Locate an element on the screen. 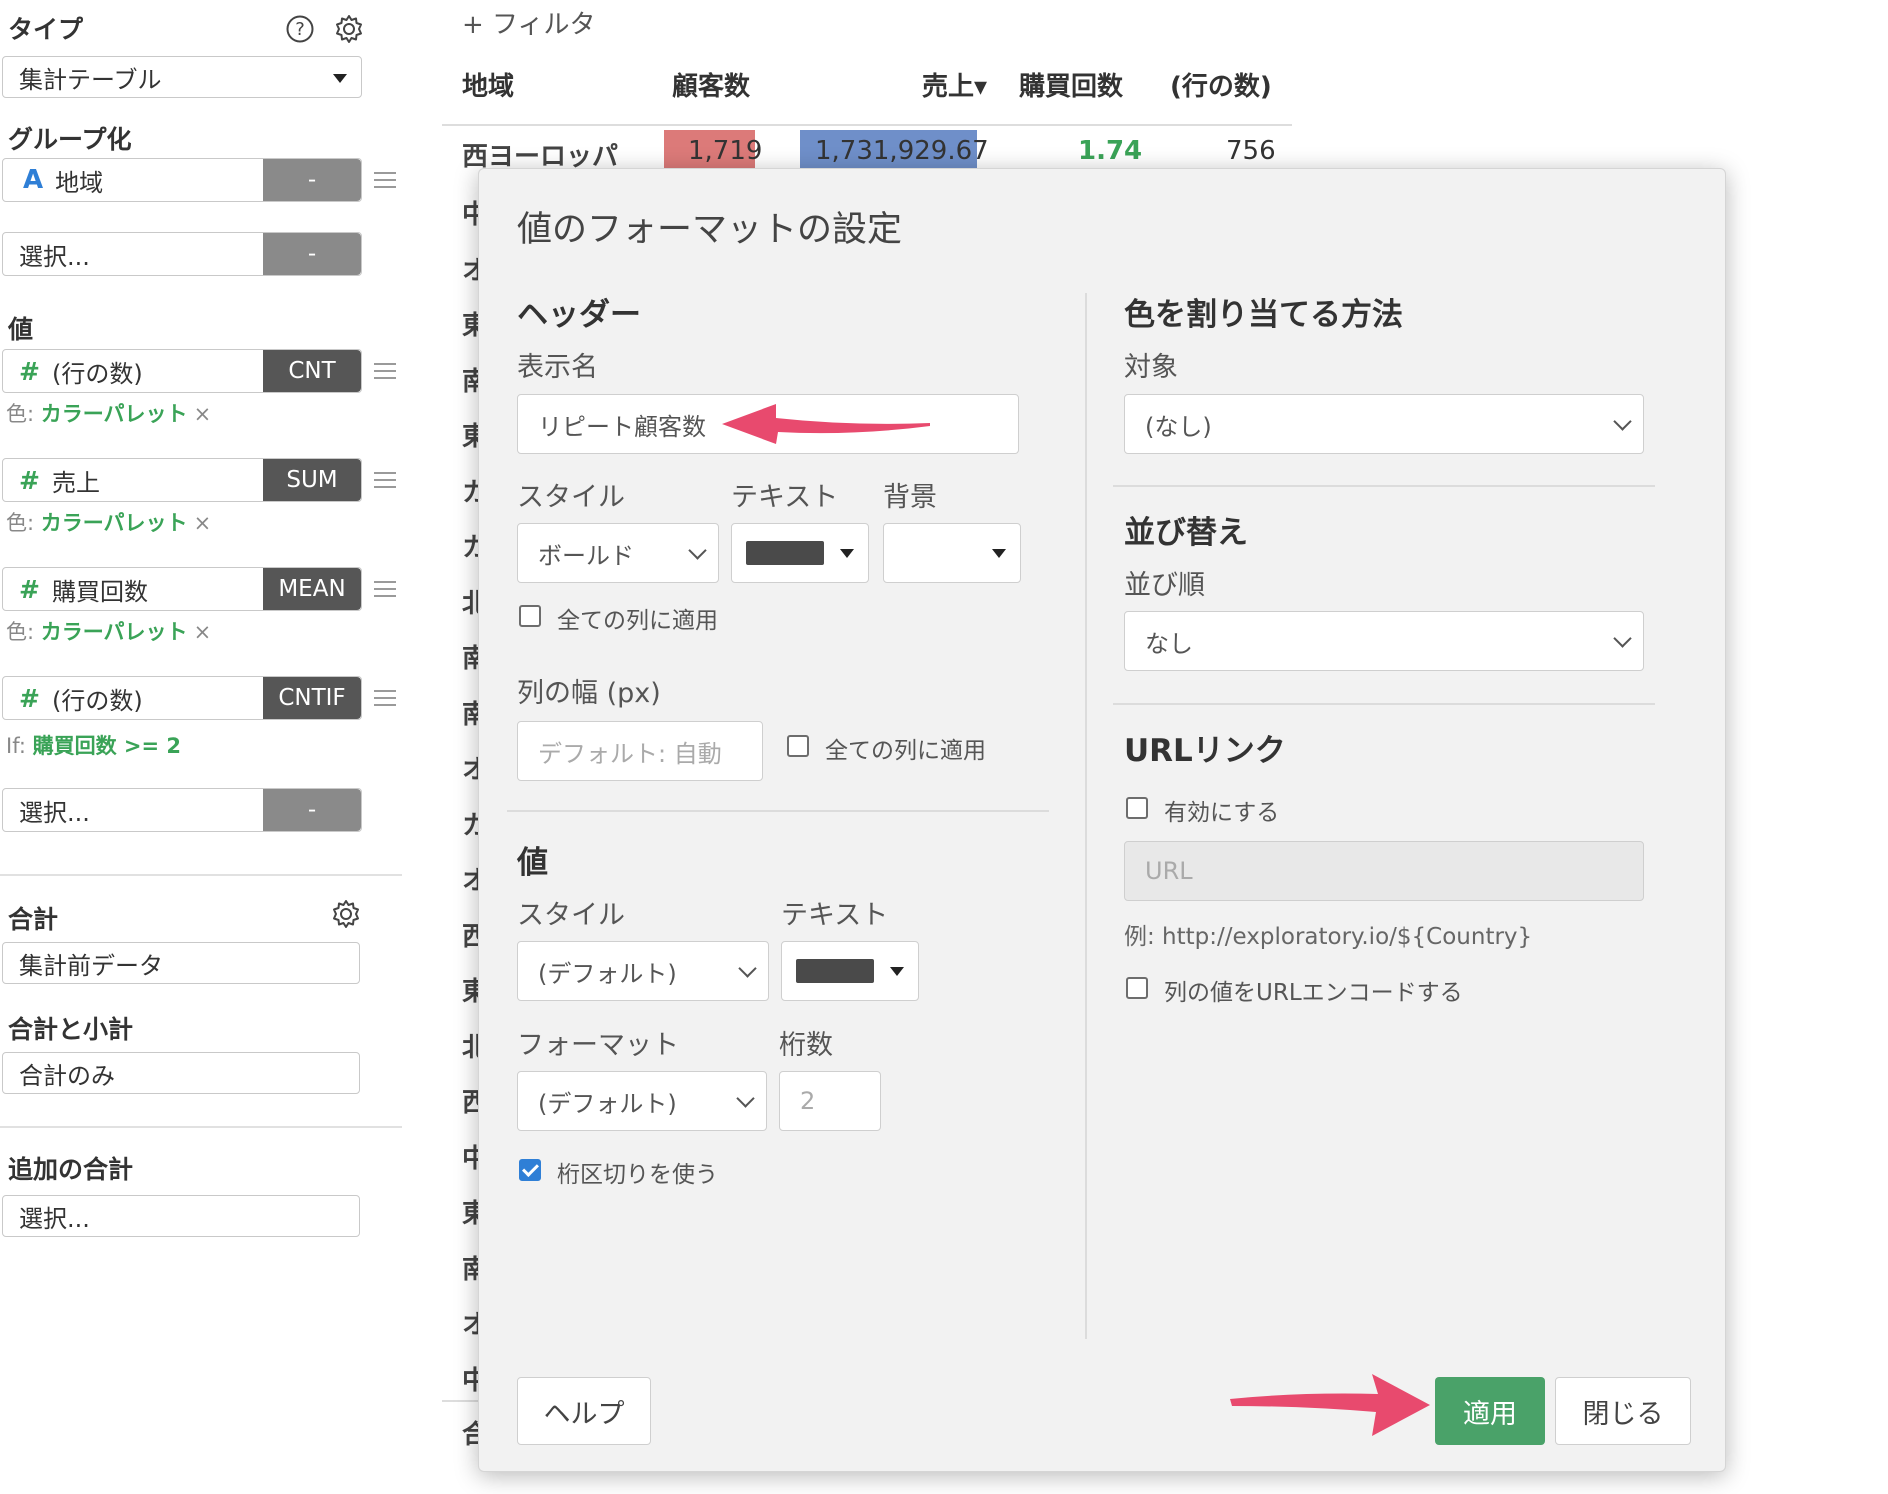  arrow-to-display-name-icon is located at coordinates (826, 424).